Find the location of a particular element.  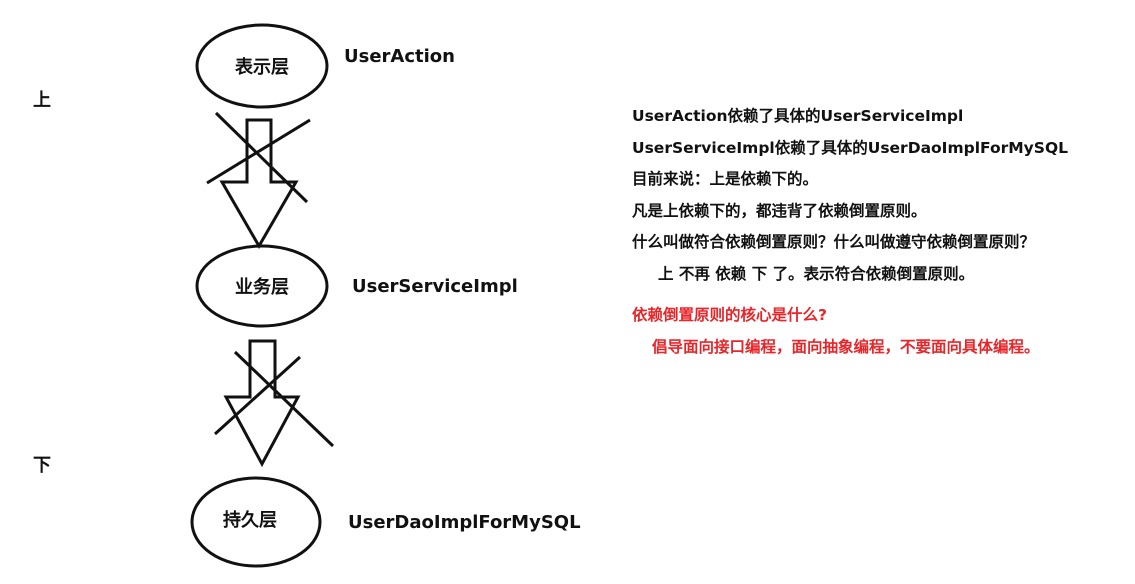

note-line-4: 凡是上依赖下的，都违背了依赖倒置原则。 is located at coordinates (779, 210).